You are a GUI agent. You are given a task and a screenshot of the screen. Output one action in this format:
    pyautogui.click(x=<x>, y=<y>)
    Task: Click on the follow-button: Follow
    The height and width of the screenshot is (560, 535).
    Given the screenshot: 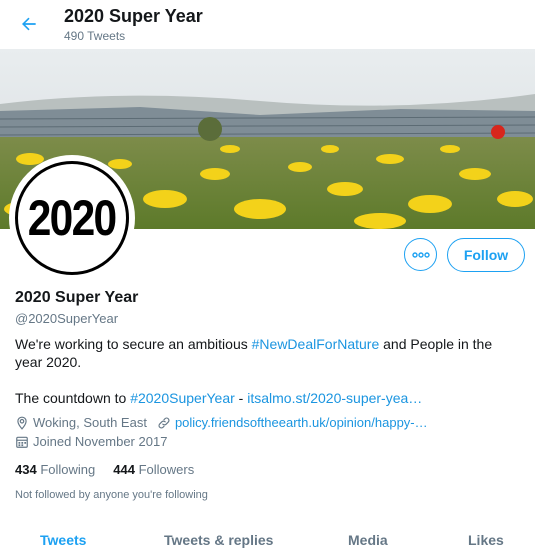 What is the action you would take?
    pyautogui.click(x=486, y=255)
    